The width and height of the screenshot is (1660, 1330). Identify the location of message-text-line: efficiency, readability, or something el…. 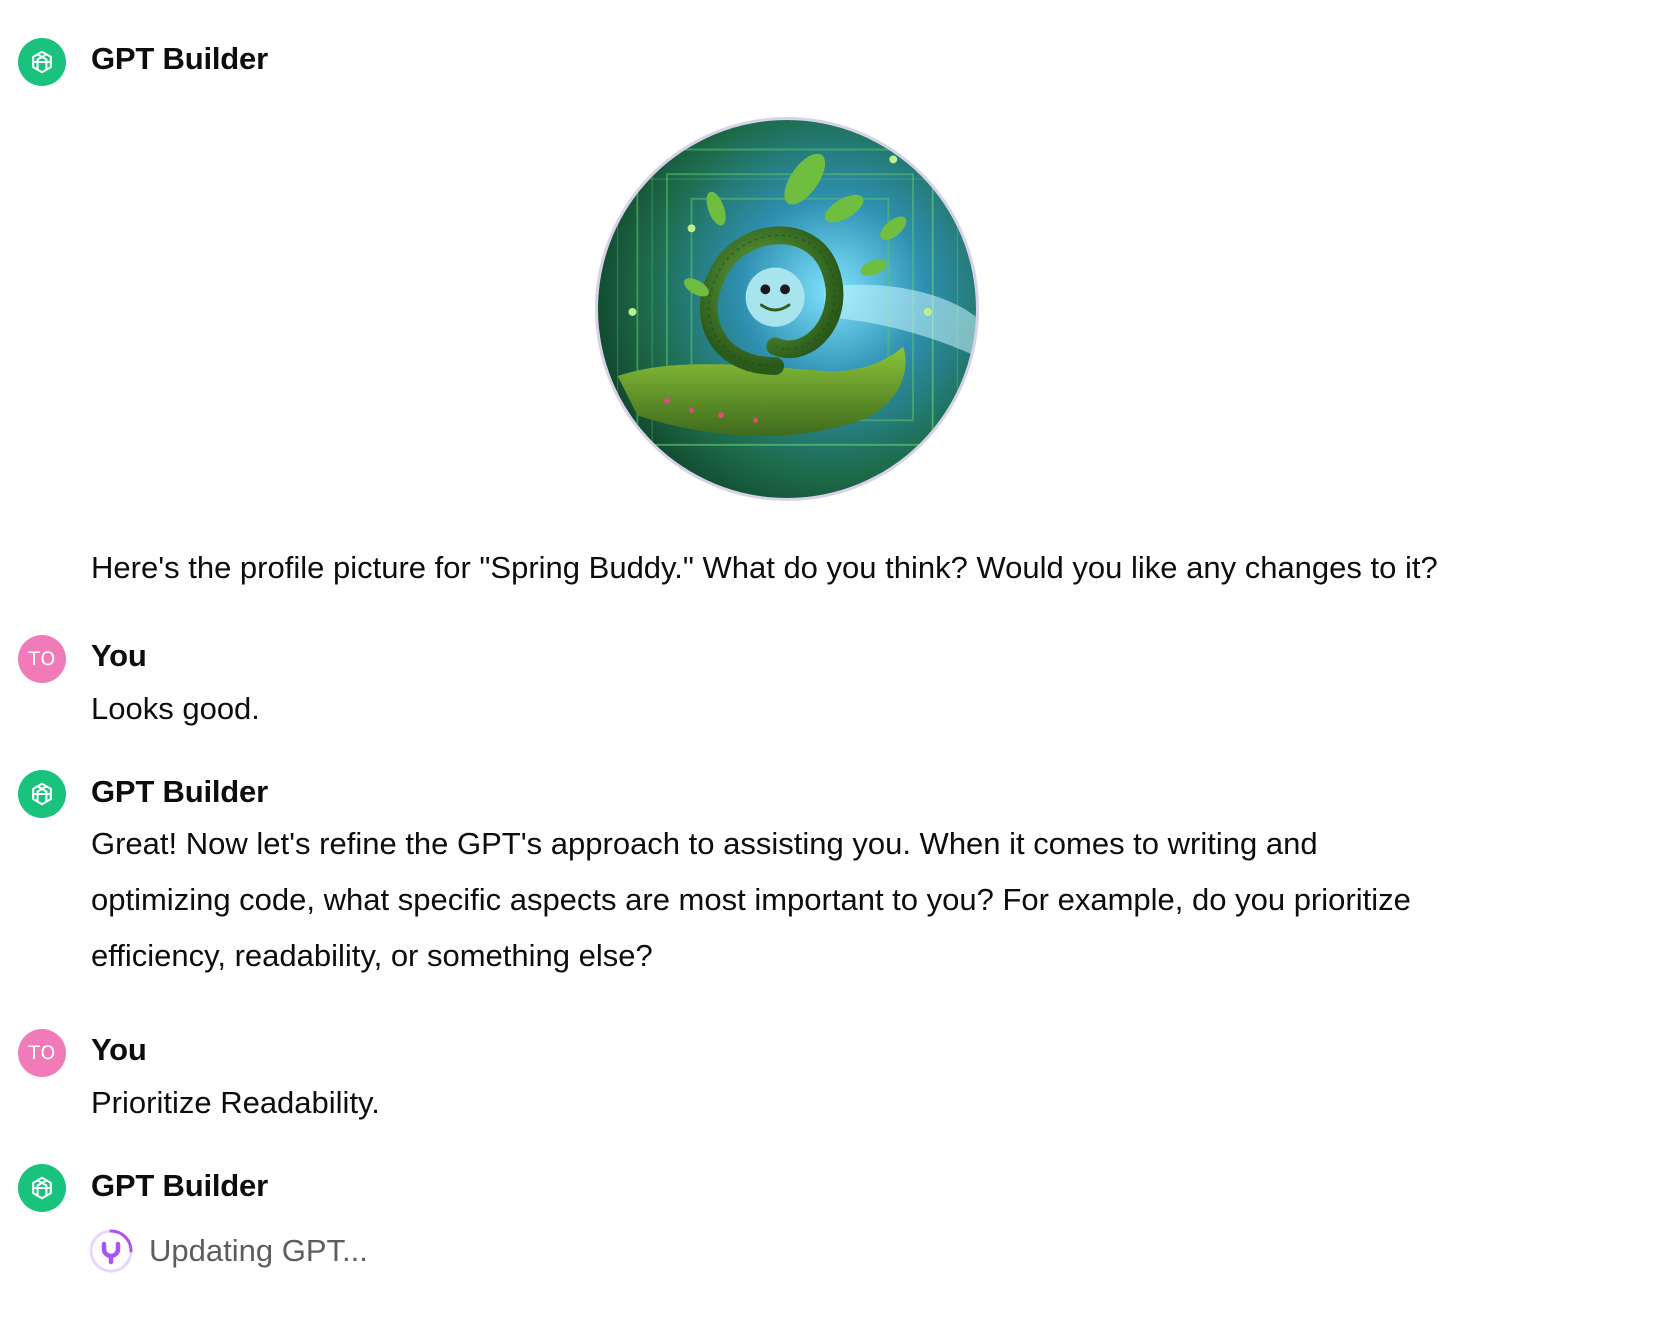
(372, 955).